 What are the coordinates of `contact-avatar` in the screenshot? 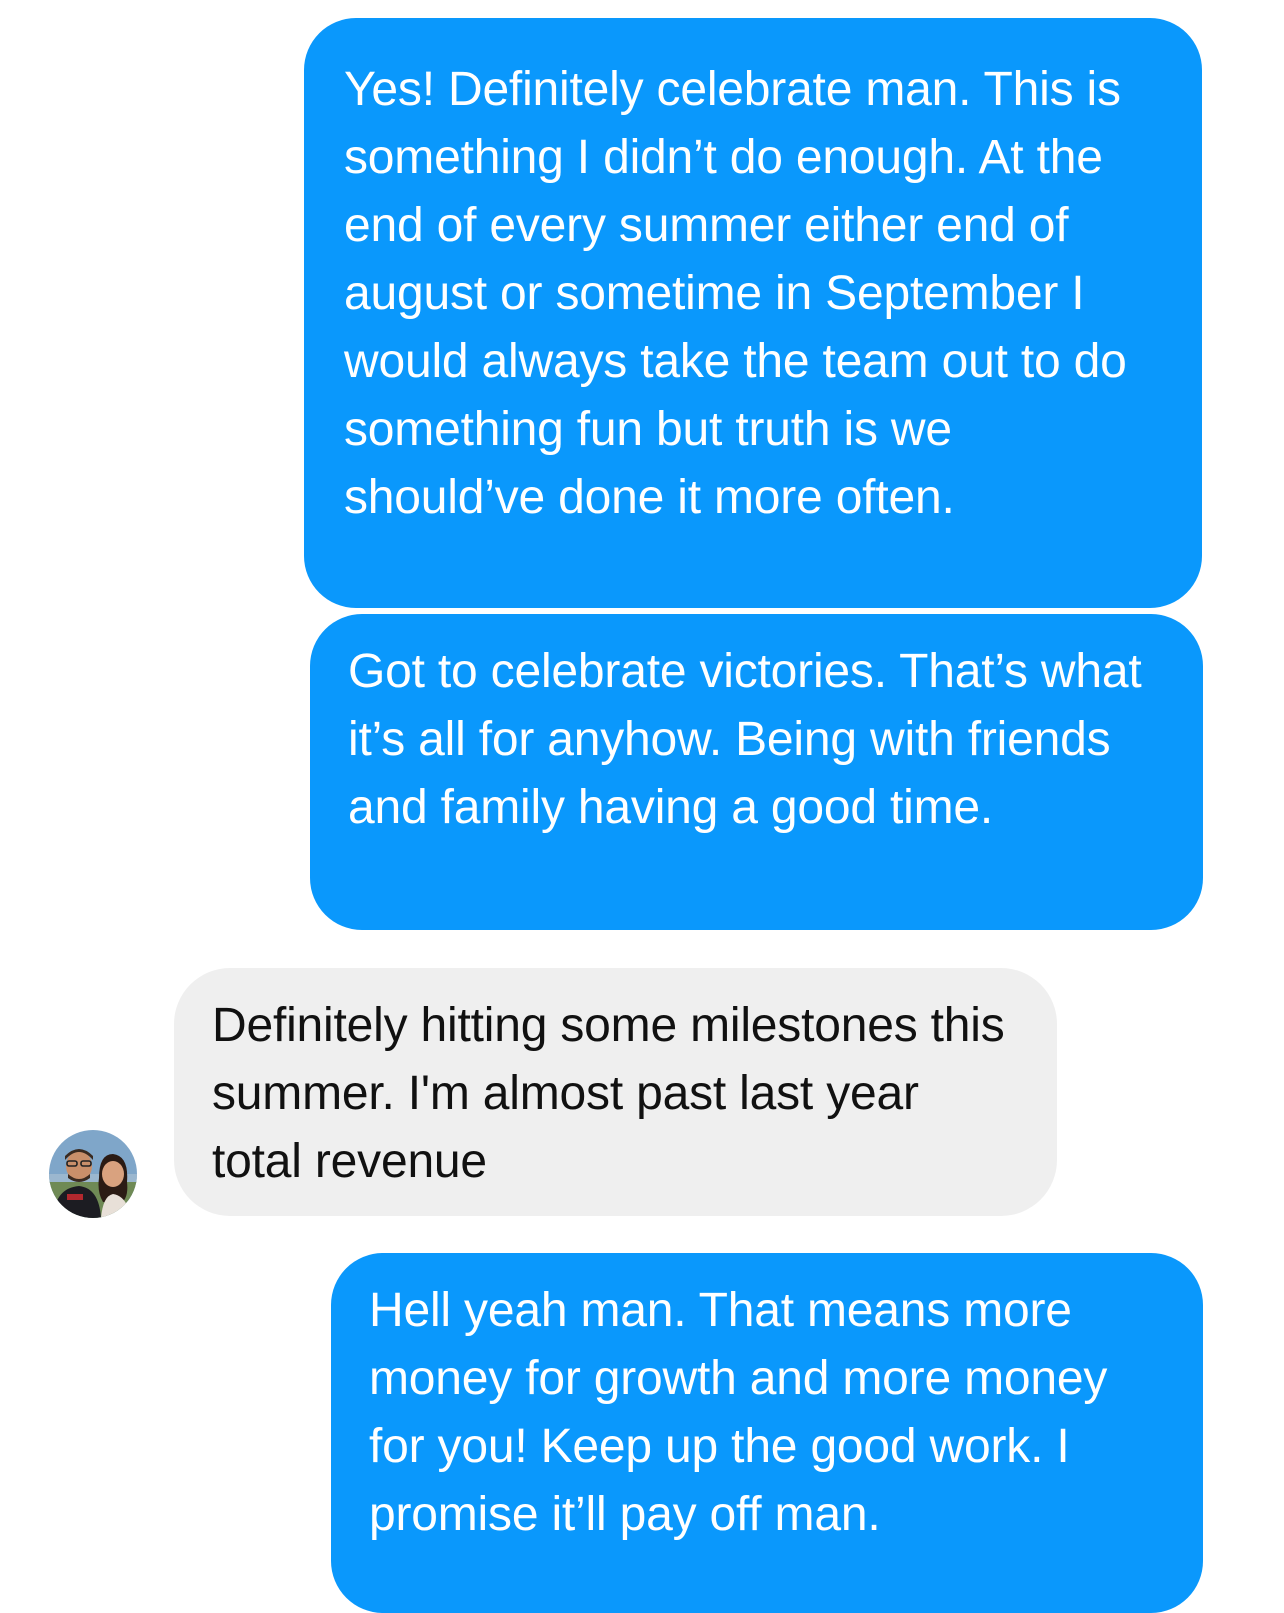 It's located at (93, 1174).